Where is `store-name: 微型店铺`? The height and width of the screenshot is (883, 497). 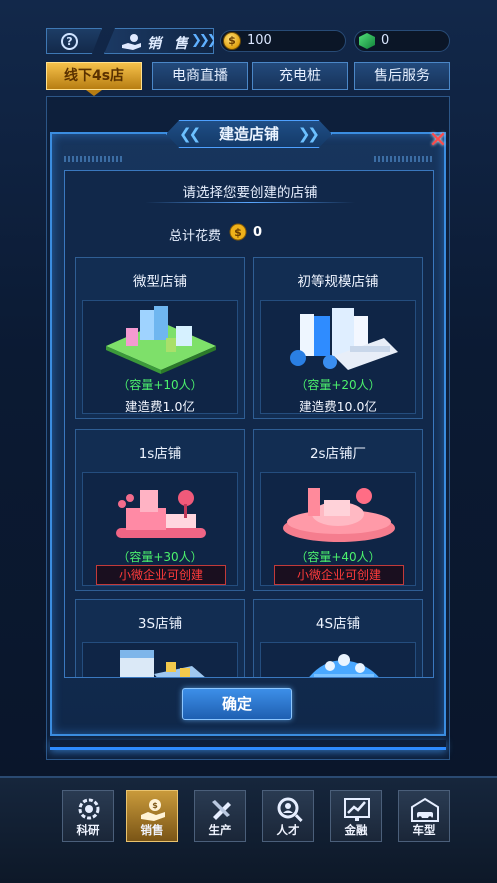
store-name: 微型店铺 is located at coordinates (160, 282).